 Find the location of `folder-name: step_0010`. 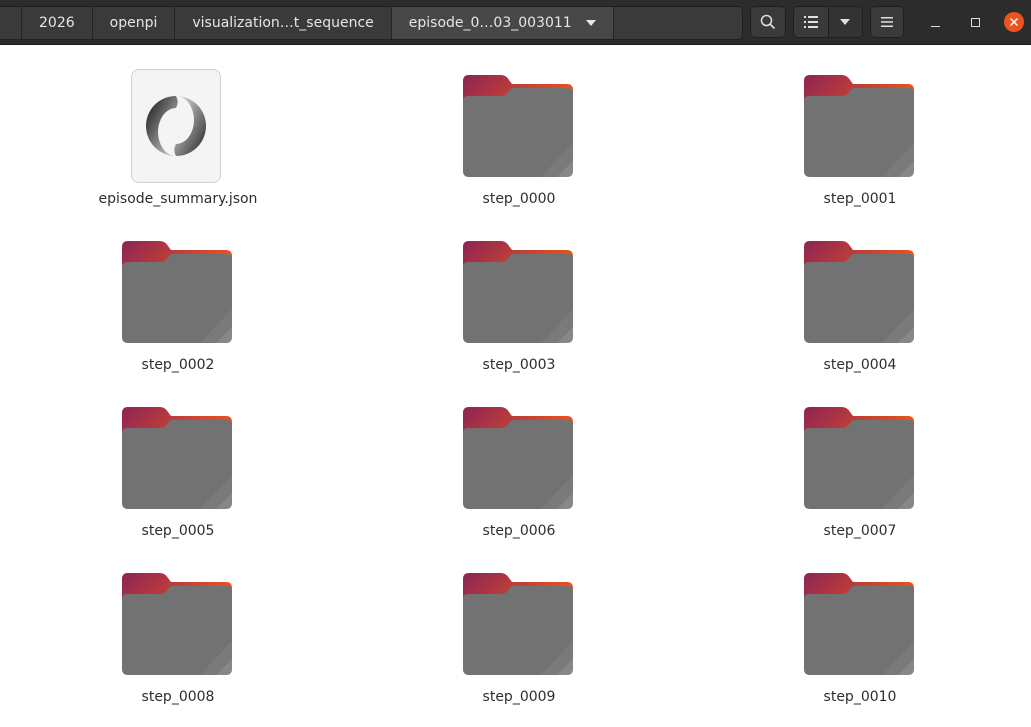

folder-name: step_0010 is located at coordinates (860, 697).